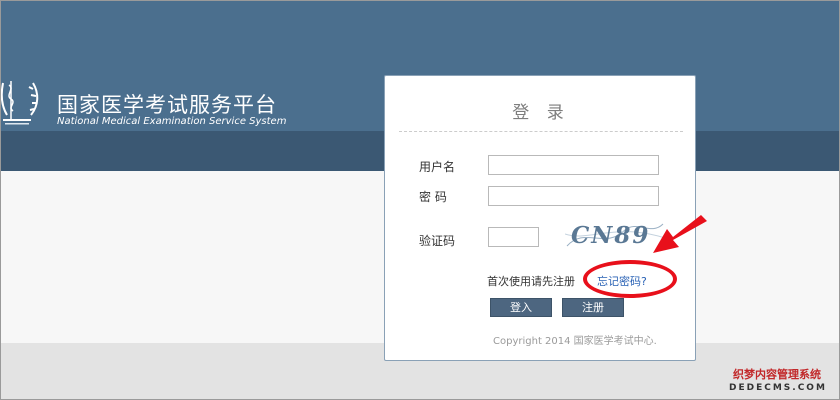 The image size is (840, 400). What do you see at coordinates (437, 167) in the screenshot?
I see `username-label: 用户名` at bounding box center [437, 167].